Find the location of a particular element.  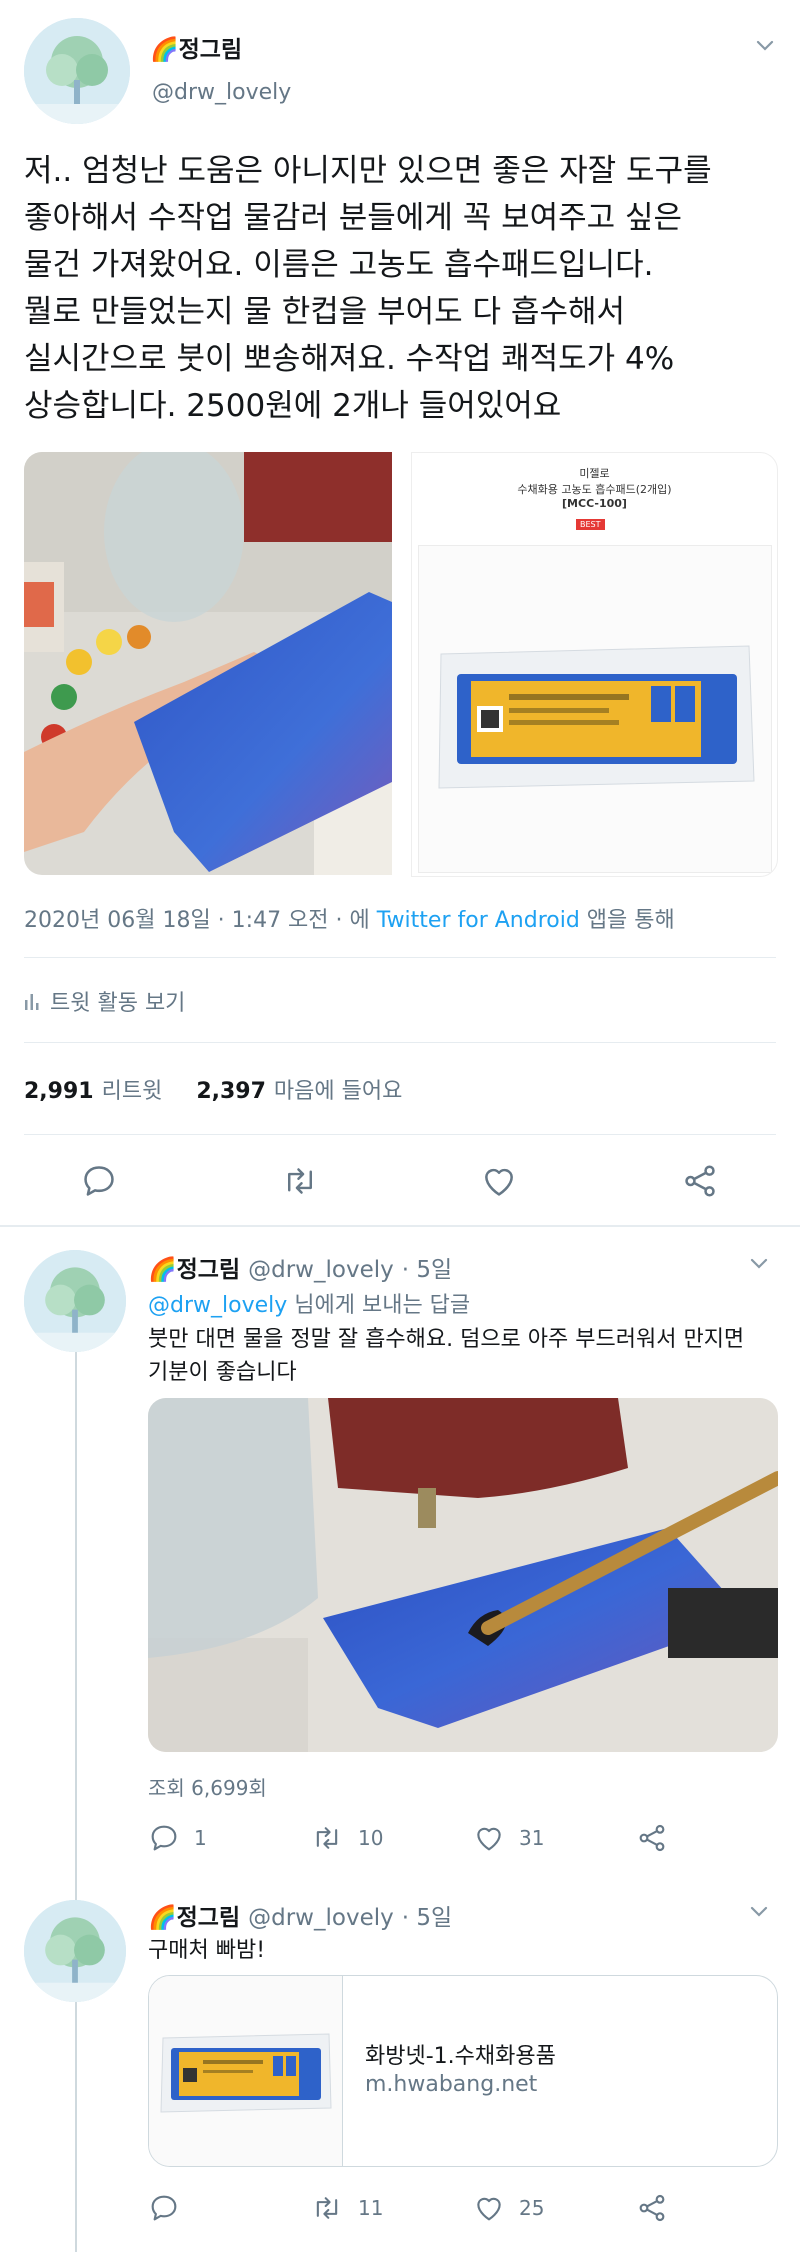

timestamp: 2020년 06월 18일 · 1:47 오전 · 에 is located at coordinates (200, 920).